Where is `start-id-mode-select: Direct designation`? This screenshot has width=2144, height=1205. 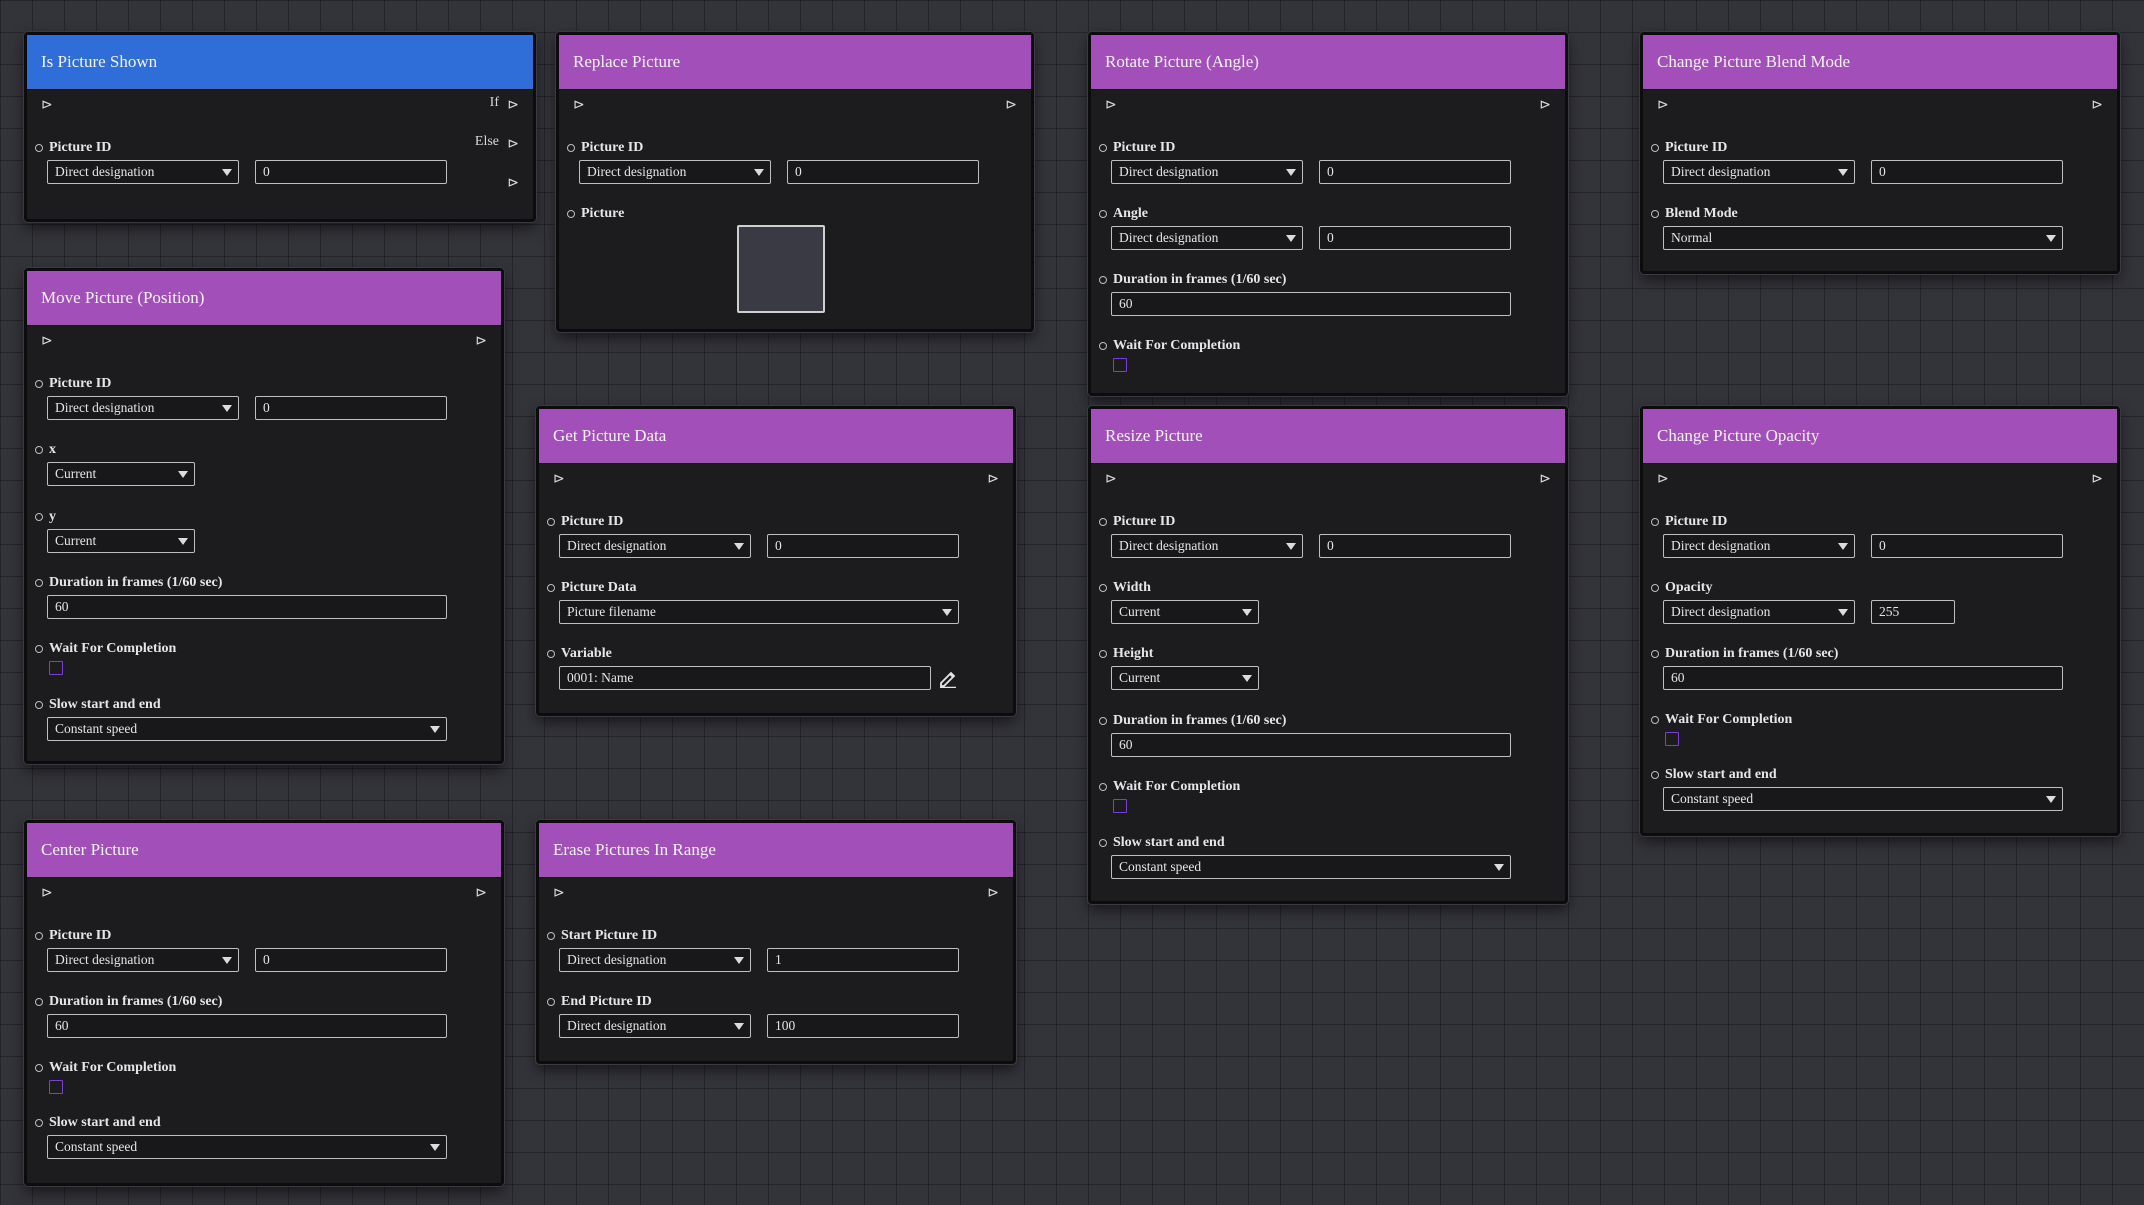
start-id-mode-select: Direct designation is located at coordinates (655, 960).